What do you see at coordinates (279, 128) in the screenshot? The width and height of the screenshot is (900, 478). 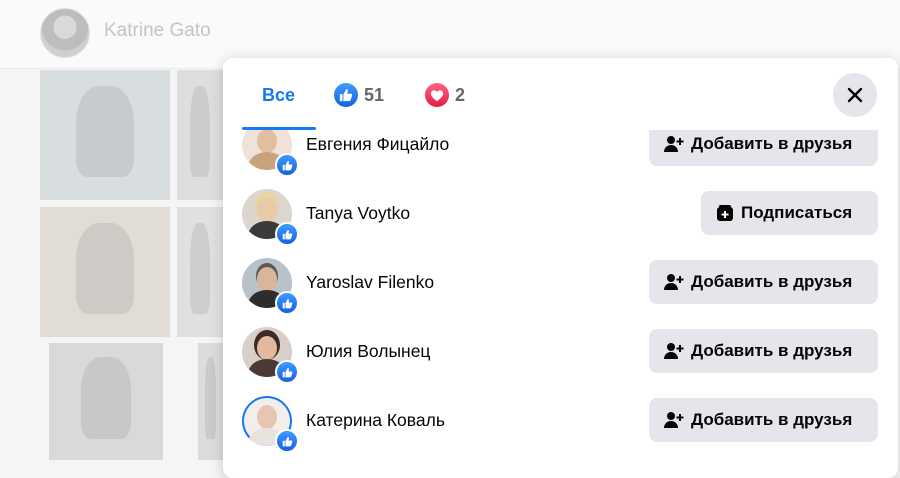 I see `active-tab-indicator` at bounding box center [279, 128].